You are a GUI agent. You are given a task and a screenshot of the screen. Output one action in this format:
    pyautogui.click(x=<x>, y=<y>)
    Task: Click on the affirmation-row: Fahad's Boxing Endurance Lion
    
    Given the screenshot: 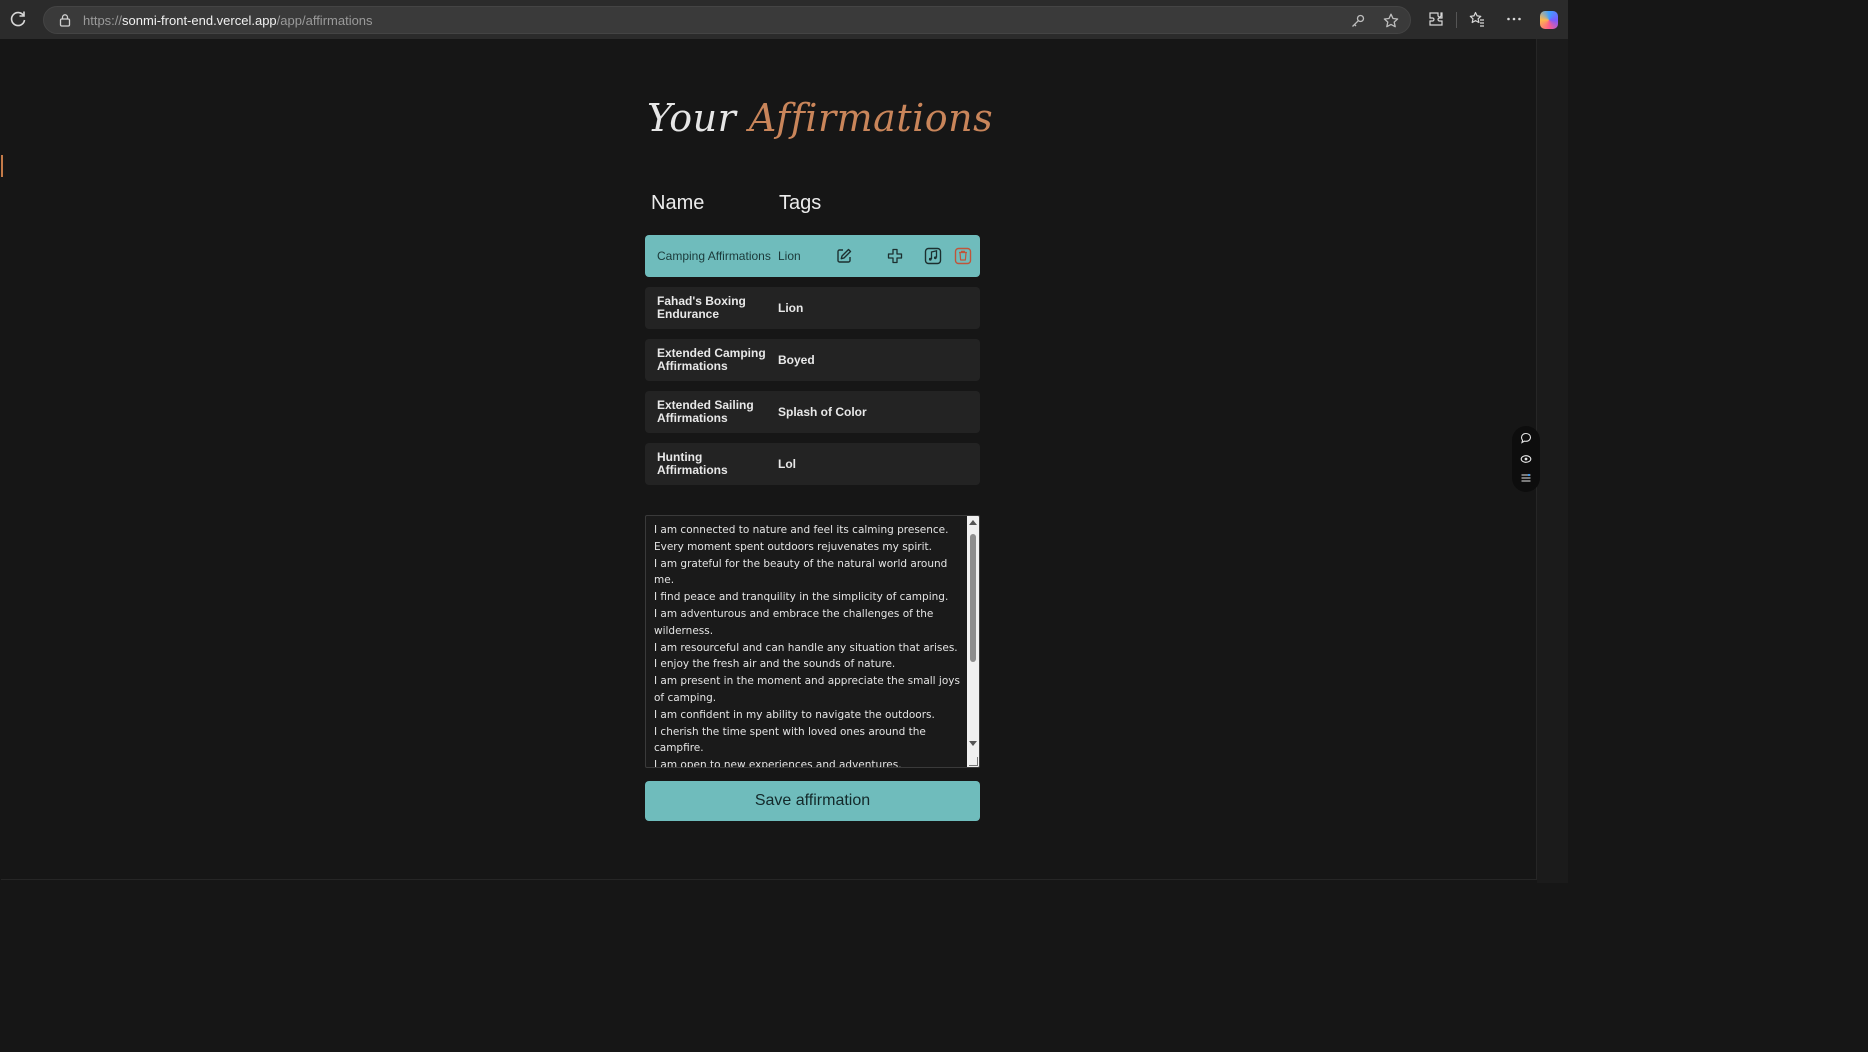 What is the action you would take?
    pyautogui.click(x=812, y=308)
    